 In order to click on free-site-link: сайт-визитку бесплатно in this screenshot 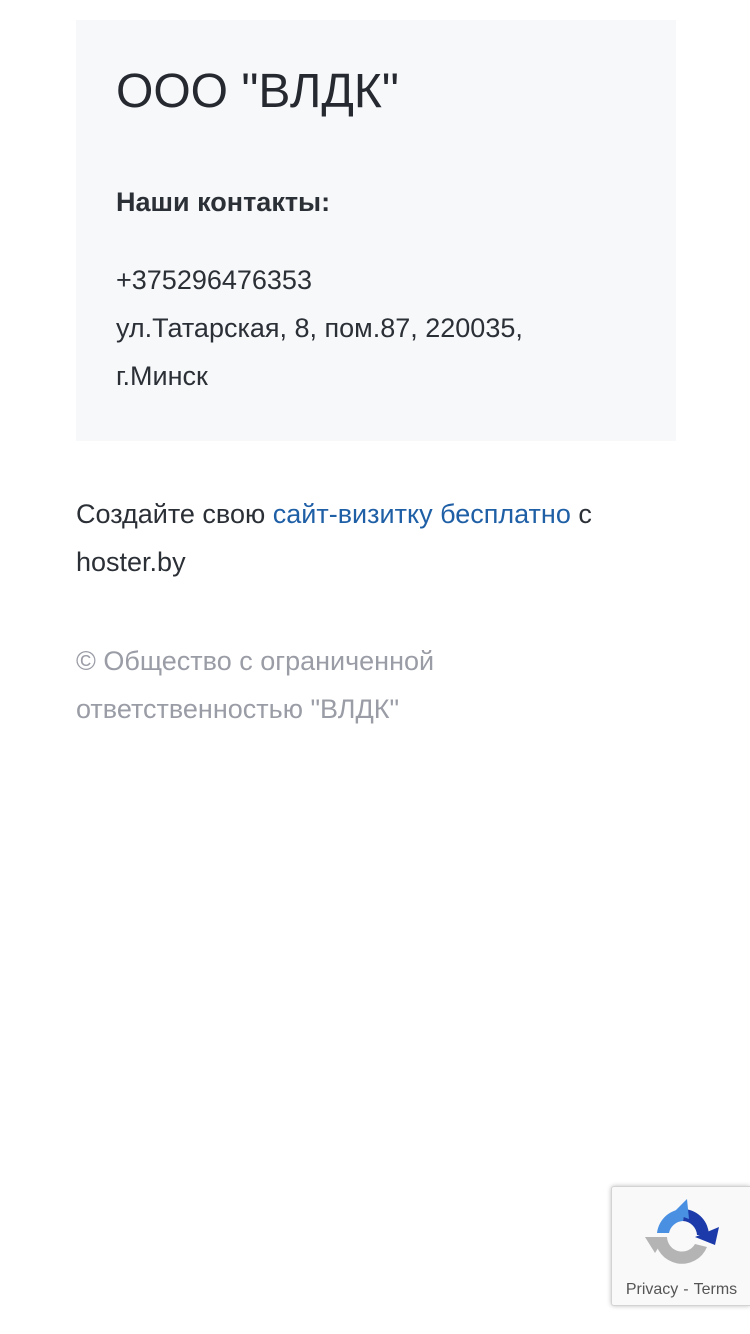, I will do `click(422, 514)`.